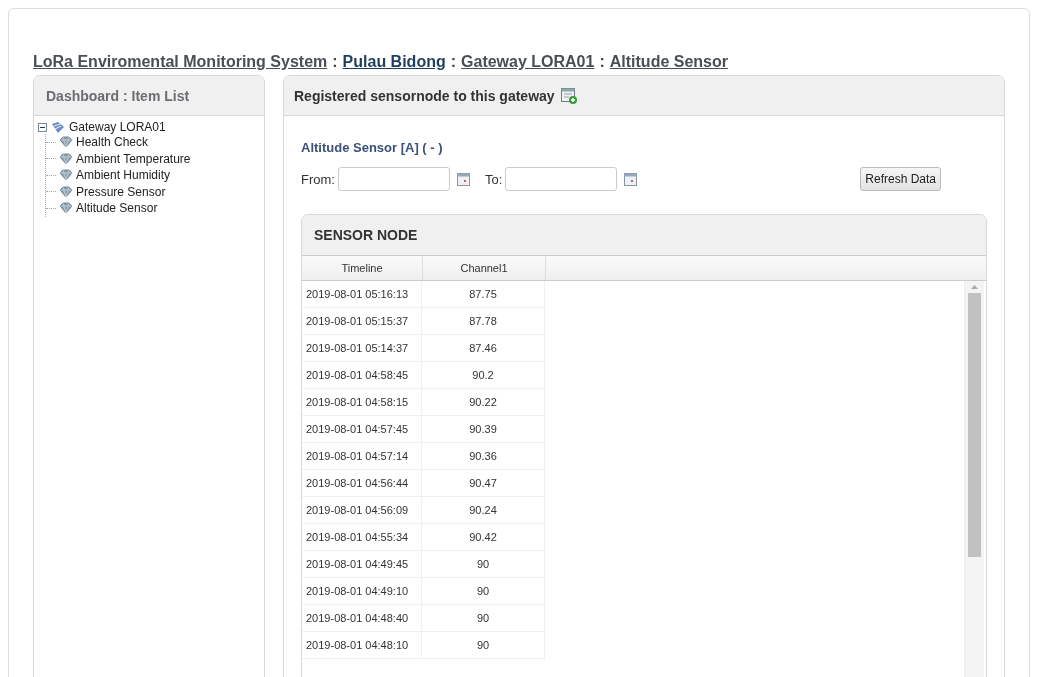 The image size is (1044, 677). I want to click on table-cell: 2019-08-01 04:49:10, so click(362, 591).